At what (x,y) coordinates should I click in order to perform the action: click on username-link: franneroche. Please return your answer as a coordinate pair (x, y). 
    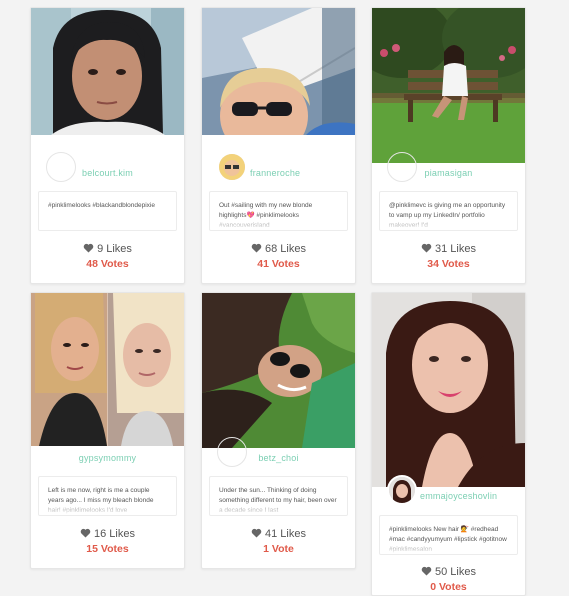
    Looking at the image, I should click on (278, 173).